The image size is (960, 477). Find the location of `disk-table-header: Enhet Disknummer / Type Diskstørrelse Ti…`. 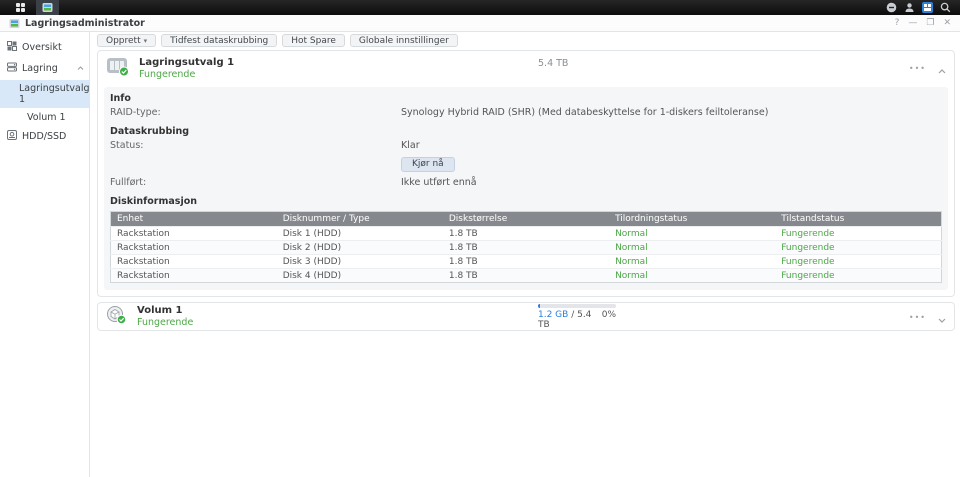

disk-table-header: Enhet Disknummer / Type Diskstørrelse Ti… is located at coordinates (526, 219).